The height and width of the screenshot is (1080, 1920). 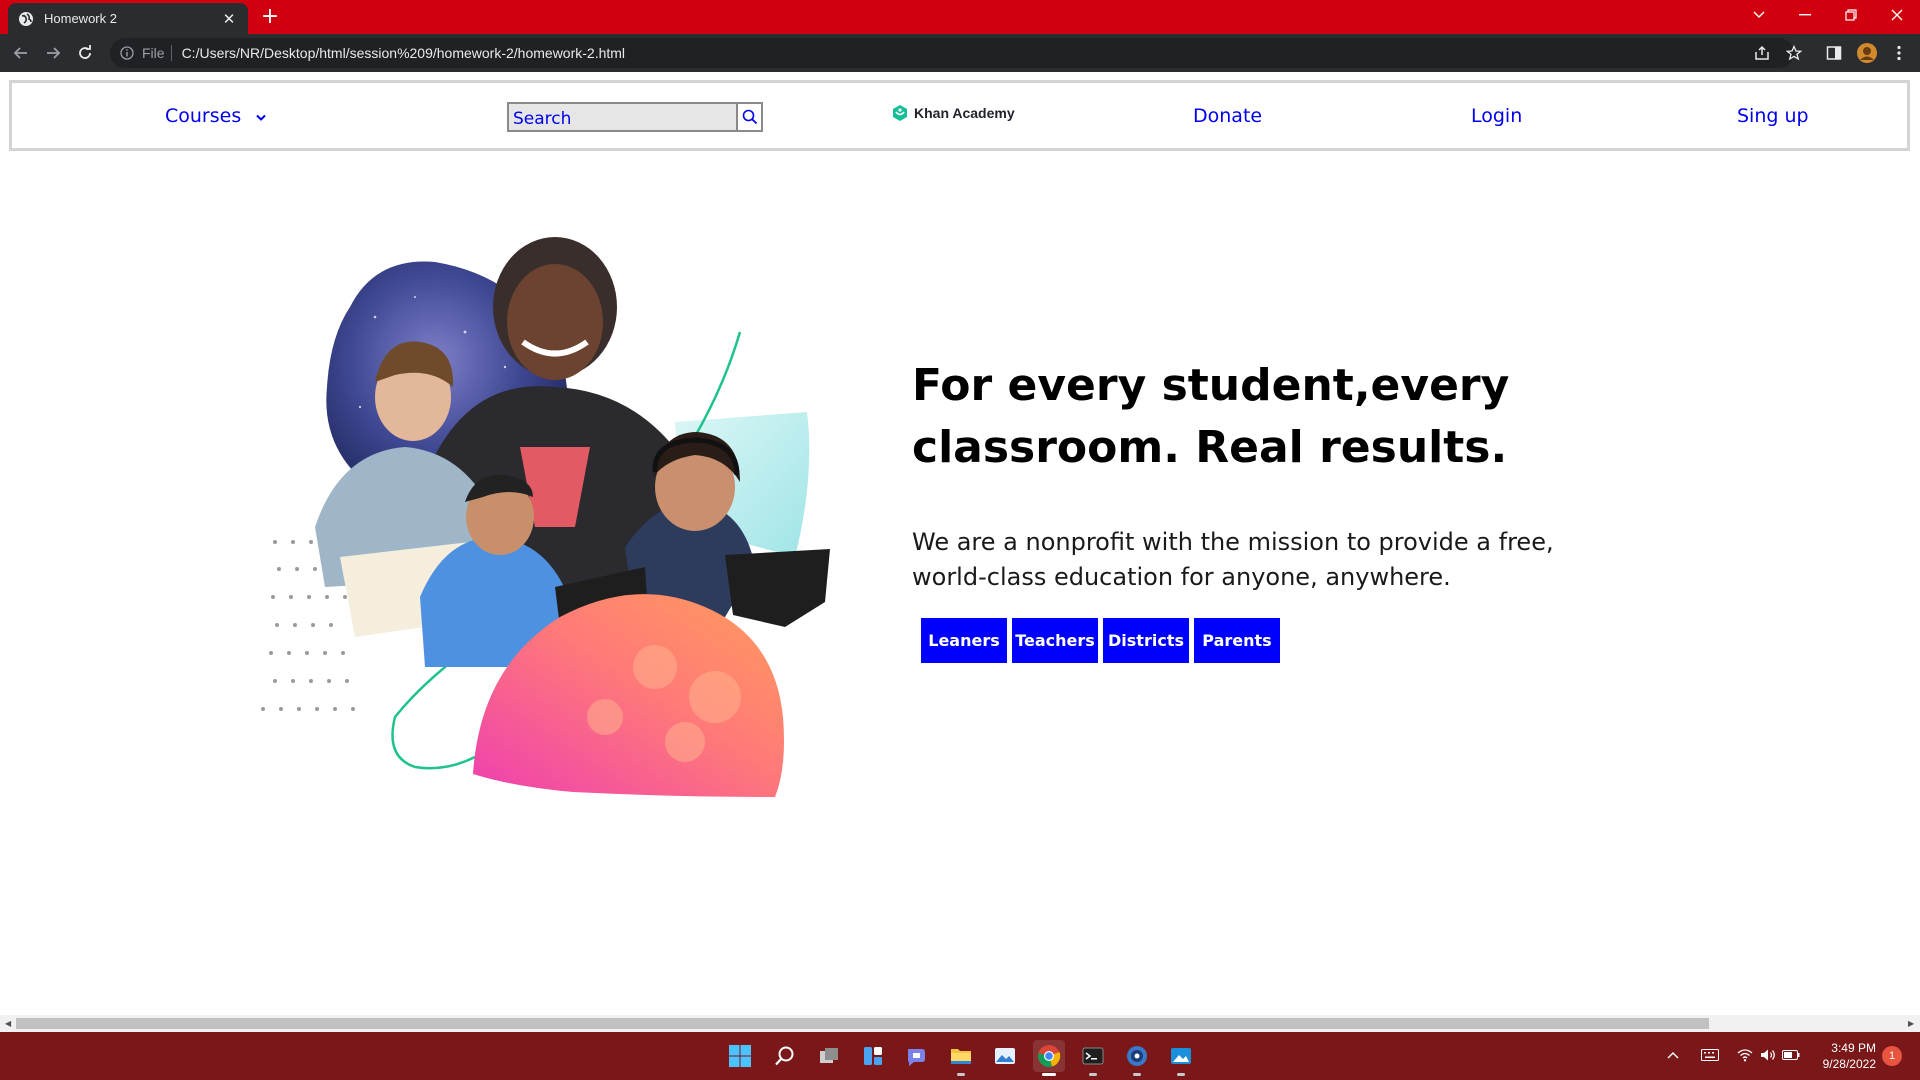 What do you see at coordinates (1710, 1055) in the screenshot?
I see `keyboard-icon` at bounding box center [1710, 1055].